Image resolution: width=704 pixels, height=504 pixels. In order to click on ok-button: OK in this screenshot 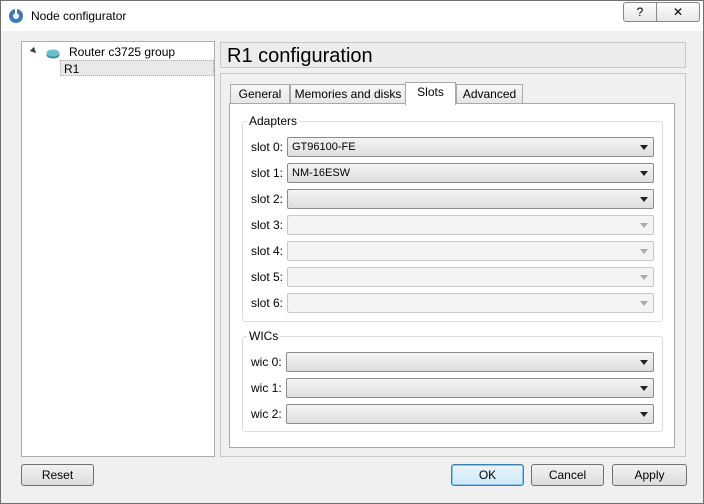, I will do `click(487, 475)`.